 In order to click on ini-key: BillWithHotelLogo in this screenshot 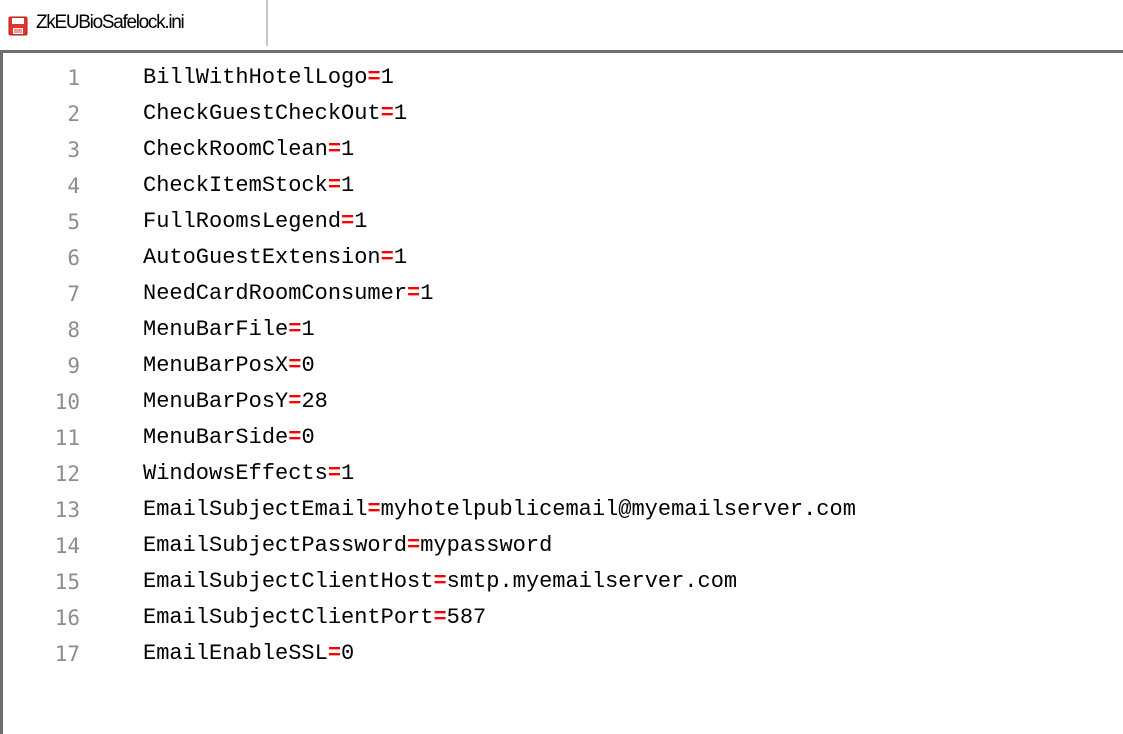, I will do `click(255, 77)`.